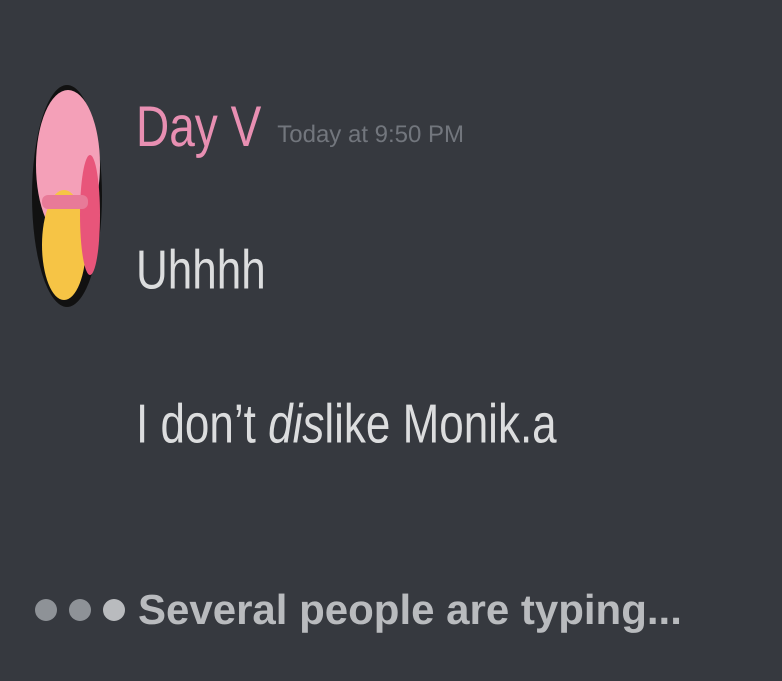 The width and height of the screenshot is (782, 681). What do you see at coordinates (67, 196) in the screenshot?
I see `avatar-icon` at bounding box center [67, 196].